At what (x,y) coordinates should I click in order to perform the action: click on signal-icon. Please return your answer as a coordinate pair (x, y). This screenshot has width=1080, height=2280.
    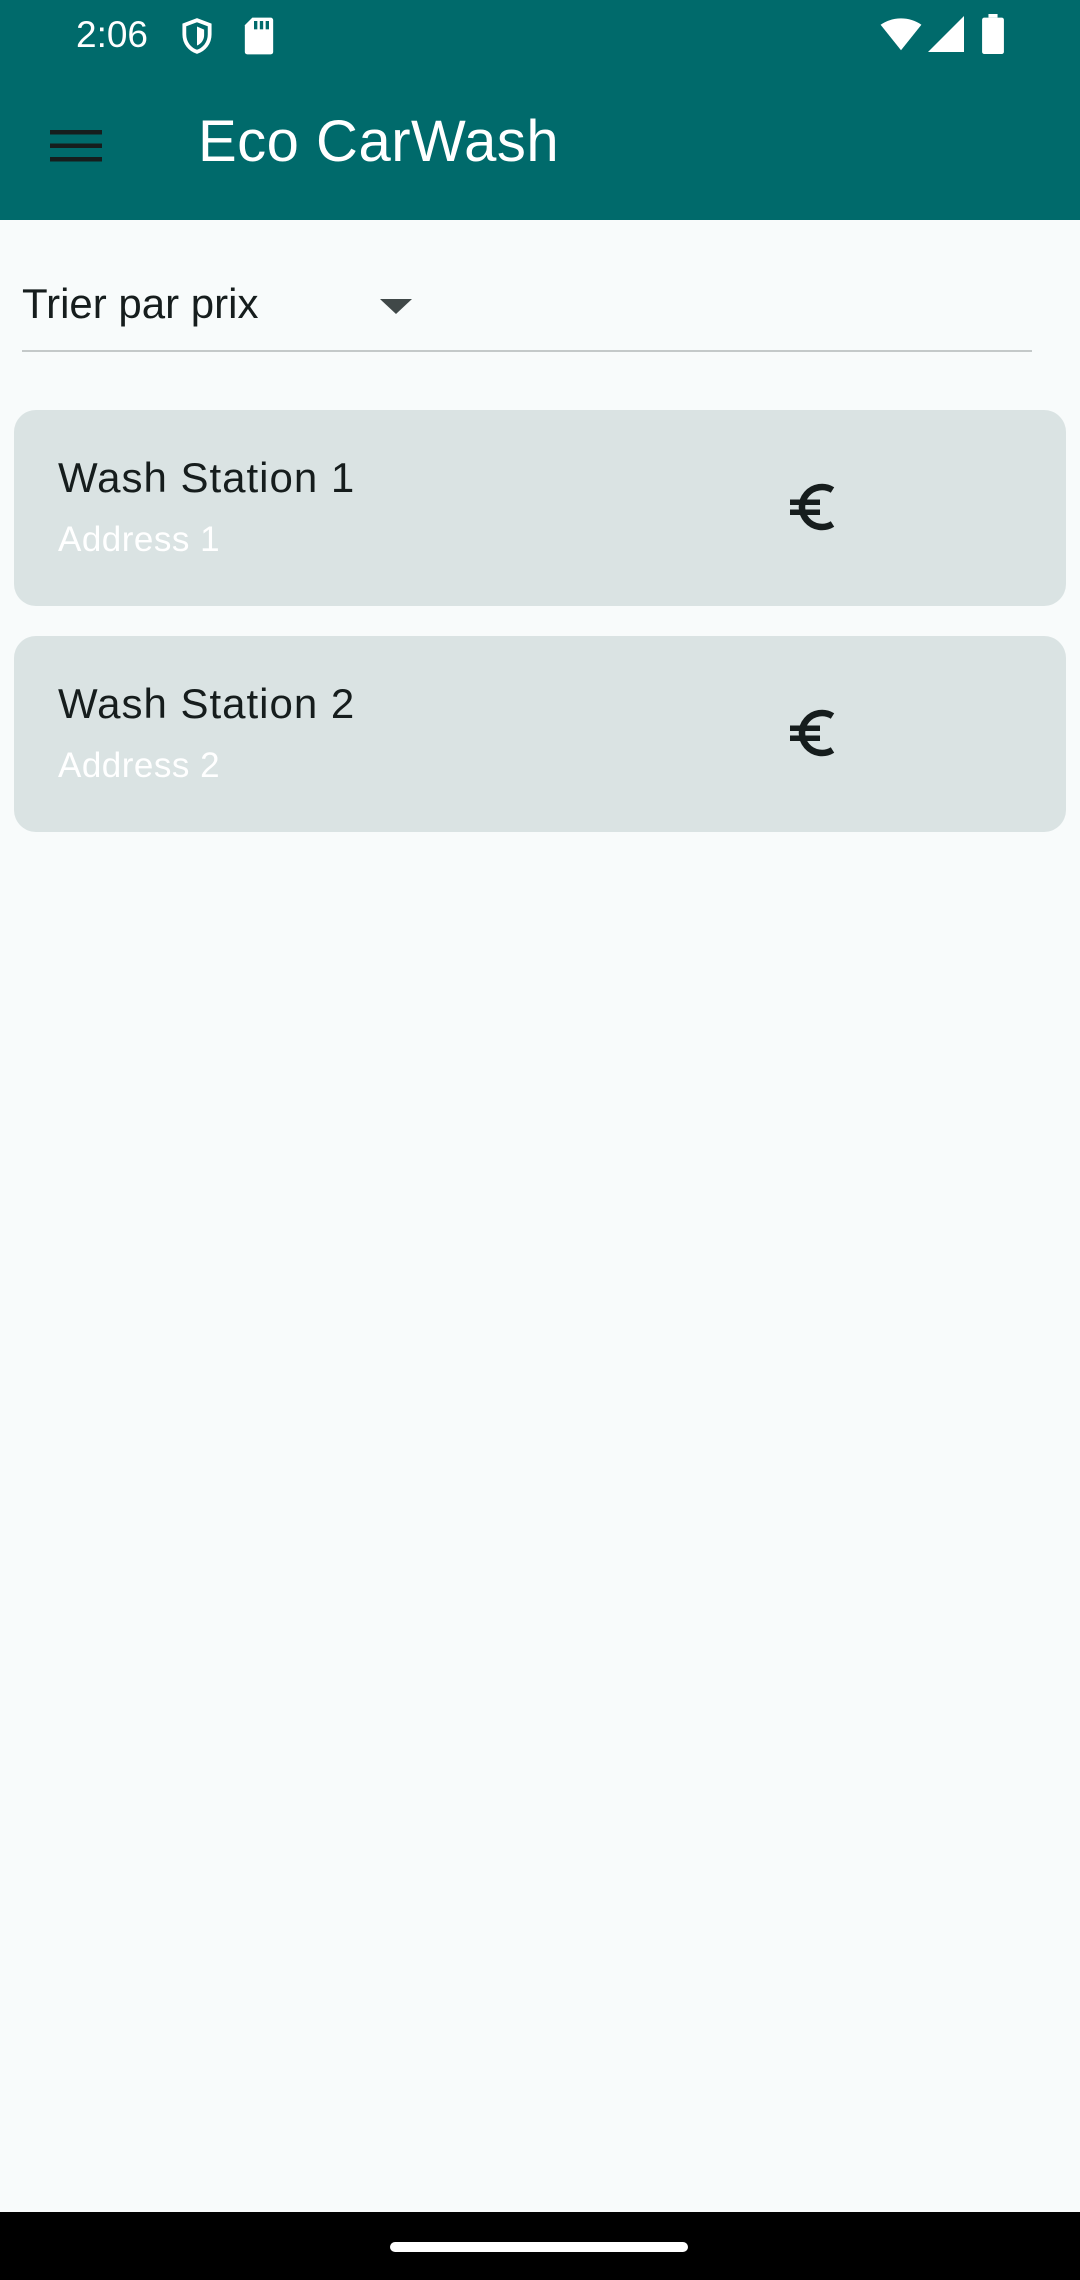
    Looking at the image, I should click on (946, 36).